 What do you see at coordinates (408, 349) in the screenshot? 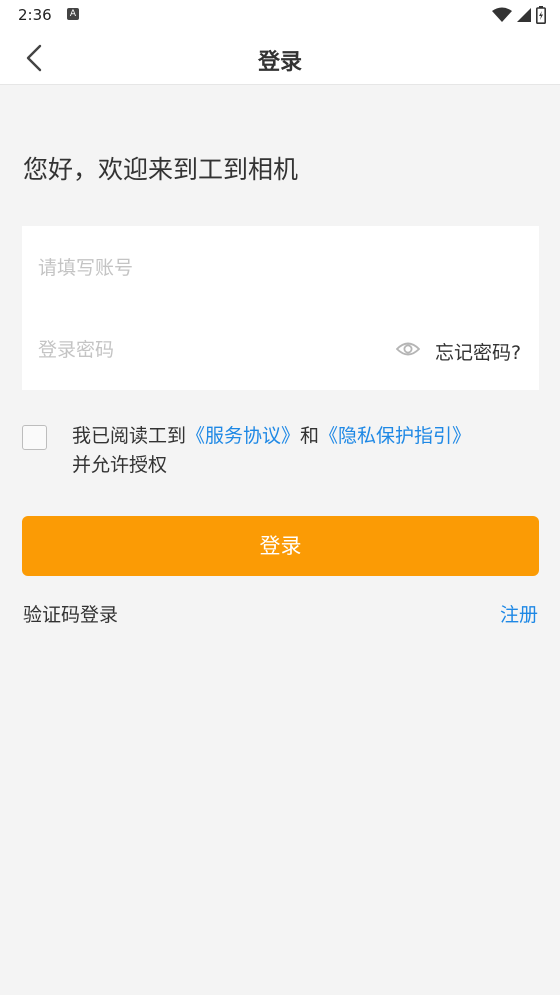
I see `eye-icon` at bounding box center [408, 349].